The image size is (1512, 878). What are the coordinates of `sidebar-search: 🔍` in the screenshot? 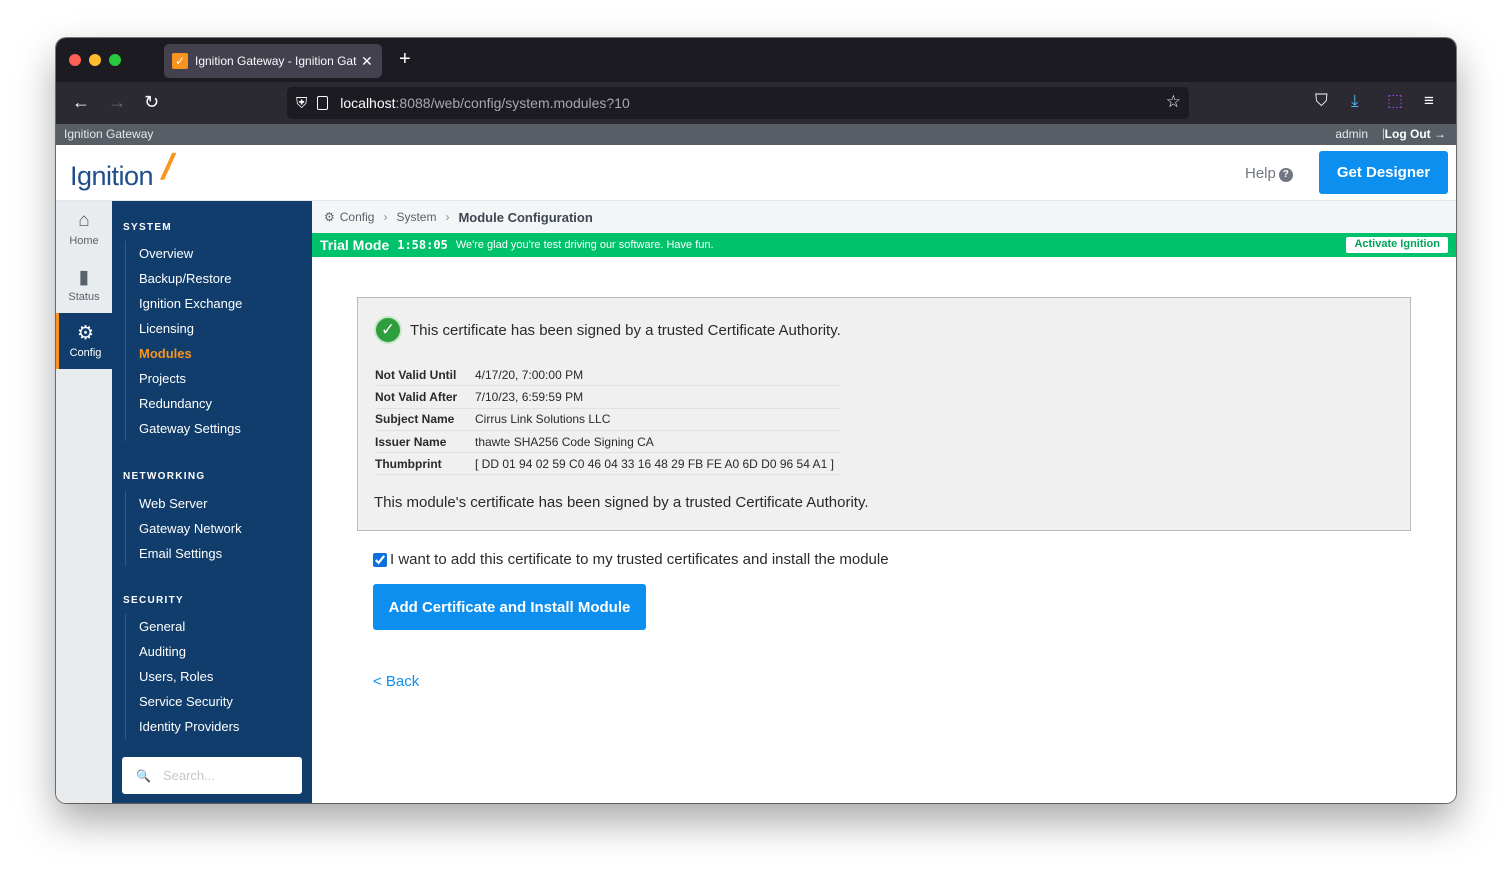 It's located at (212, 775).